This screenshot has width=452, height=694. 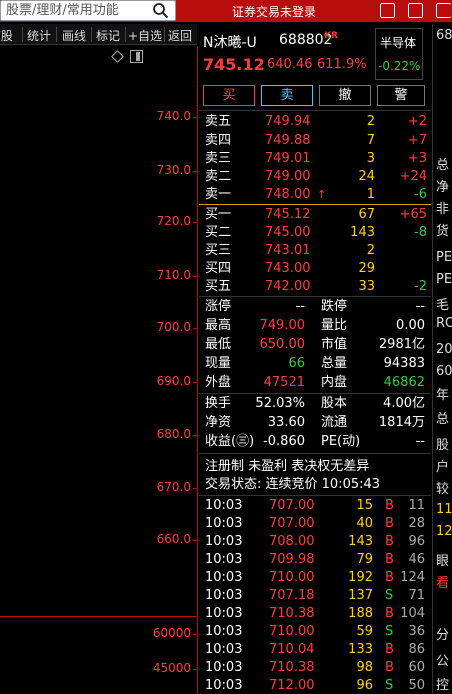 What do you see at coordinates (444, 349) in the screenshot?
I see `strip-label: 20` at bounding box center [444, 349].